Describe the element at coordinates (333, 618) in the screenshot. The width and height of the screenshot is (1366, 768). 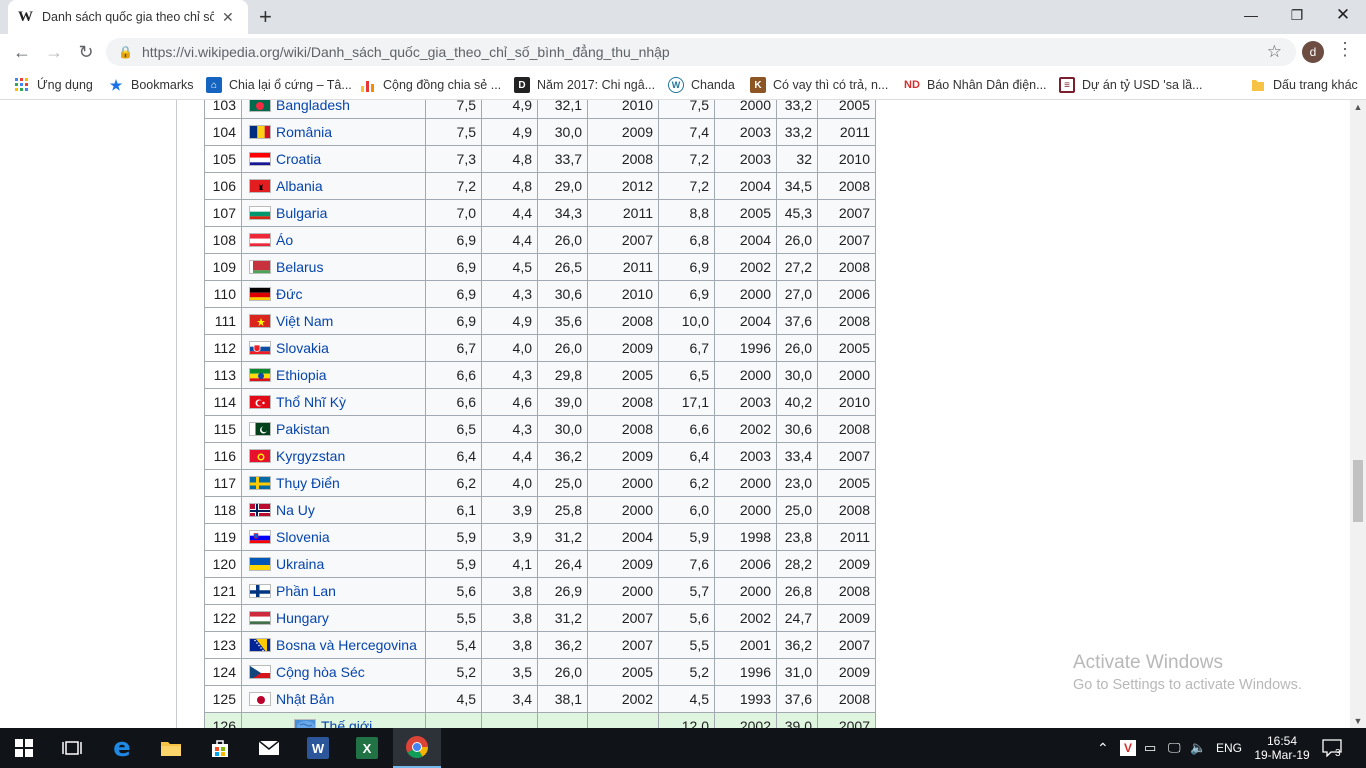
I see `country-cell: Hungary` at that location.